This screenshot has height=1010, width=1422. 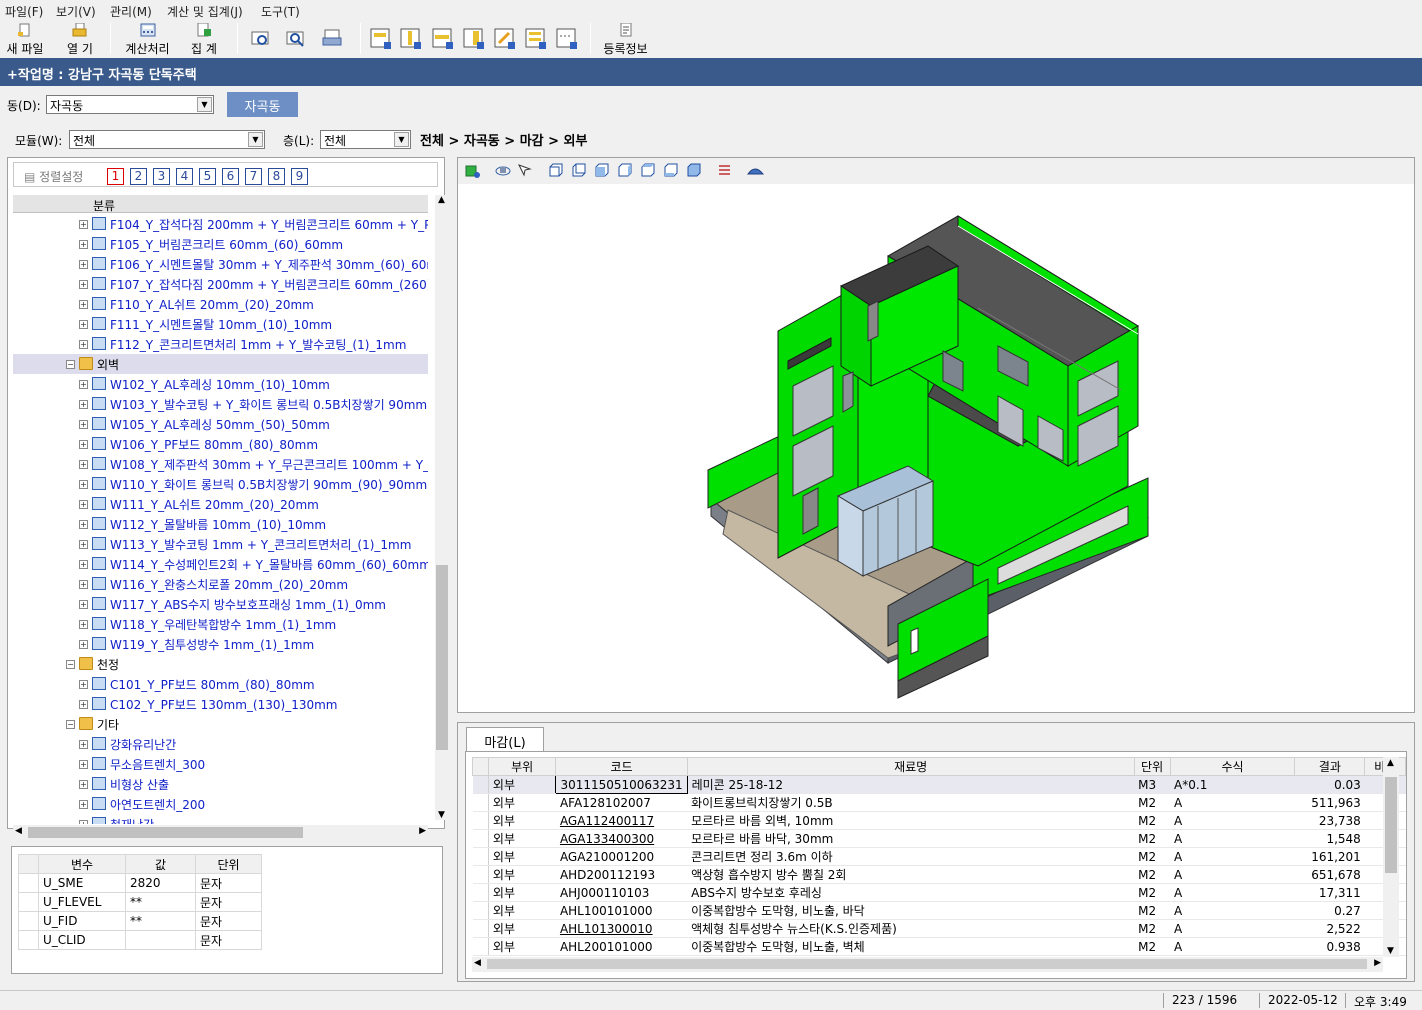 What do you see at coordinates (220, 444) in the screenshot?
I see `tree-item: + W106_Y_PF보드 80mm_(80)_80mm` at bounding box center [220, 444].